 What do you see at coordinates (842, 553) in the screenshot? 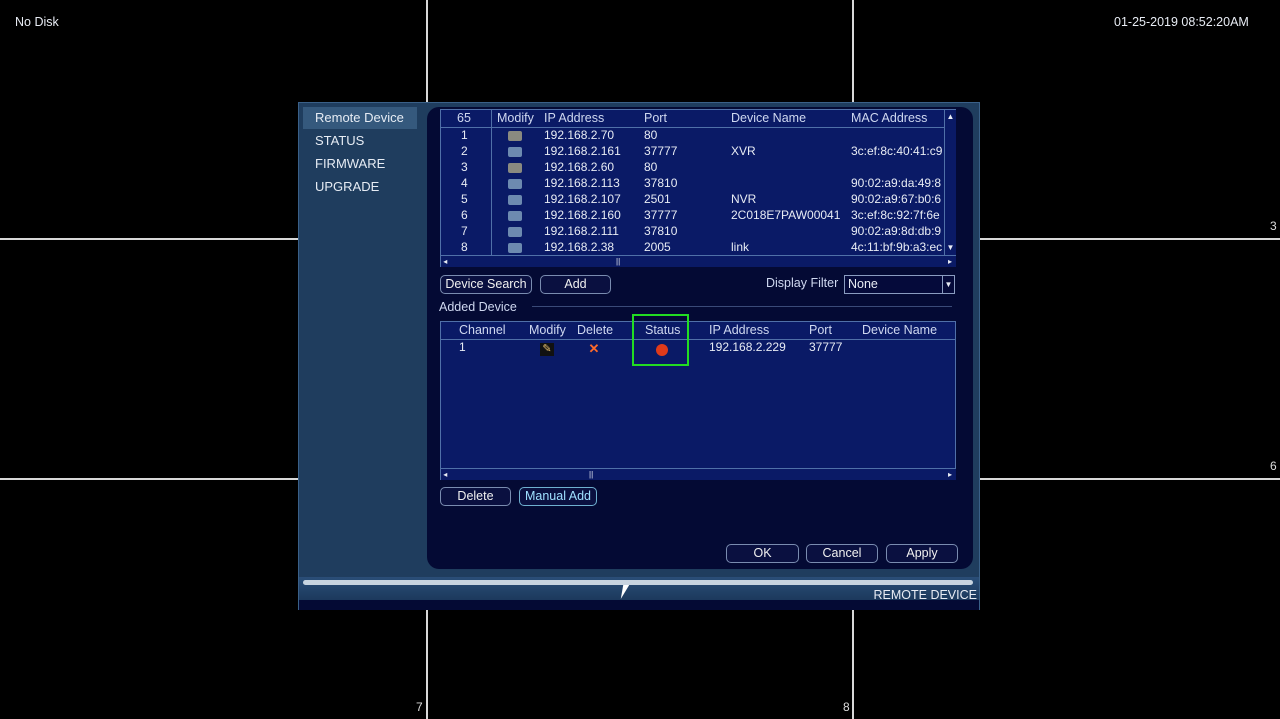
I see `cancel-button: Cancel` at bounding box center [842, 553].